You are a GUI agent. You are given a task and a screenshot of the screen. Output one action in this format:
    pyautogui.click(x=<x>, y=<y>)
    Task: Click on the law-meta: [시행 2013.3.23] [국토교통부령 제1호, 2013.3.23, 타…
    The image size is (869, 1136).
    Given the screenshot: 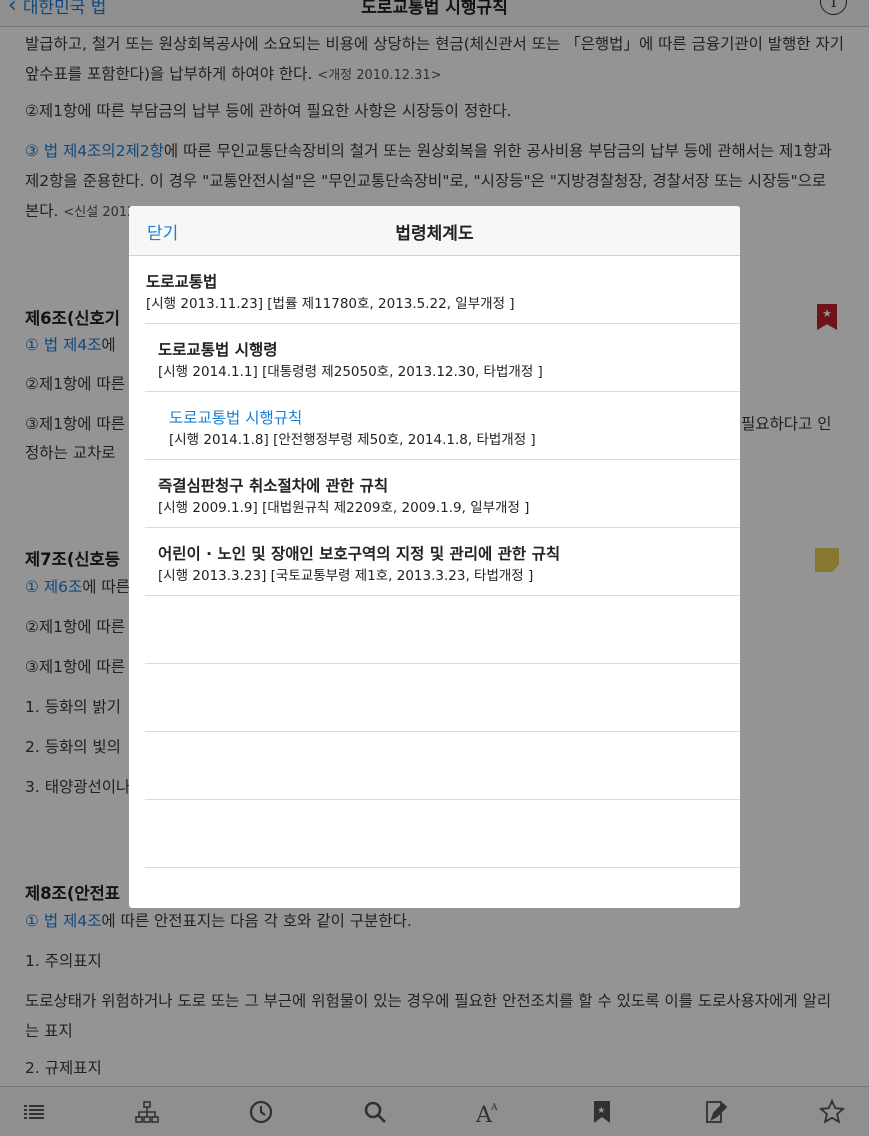 What is the action you would take?
    pyautogui.click(x=346, y=576)
    